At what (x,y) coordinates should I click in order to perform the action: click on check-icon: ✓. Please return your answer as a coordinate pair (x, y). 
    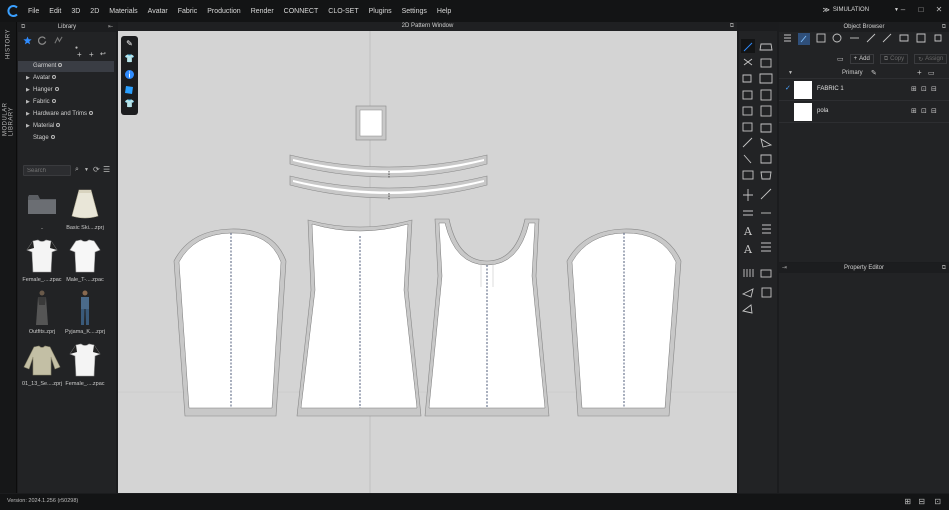
    Looking at the image, I should click on (788, 88).